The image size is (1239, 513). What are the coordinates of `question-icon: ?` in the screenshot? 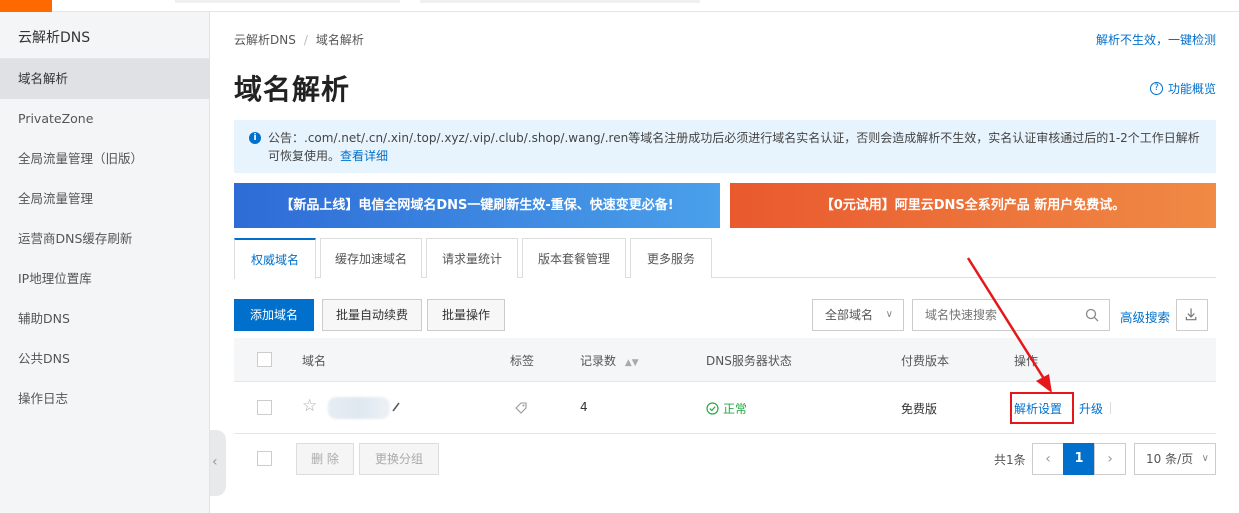 It's located at (1156, 88).